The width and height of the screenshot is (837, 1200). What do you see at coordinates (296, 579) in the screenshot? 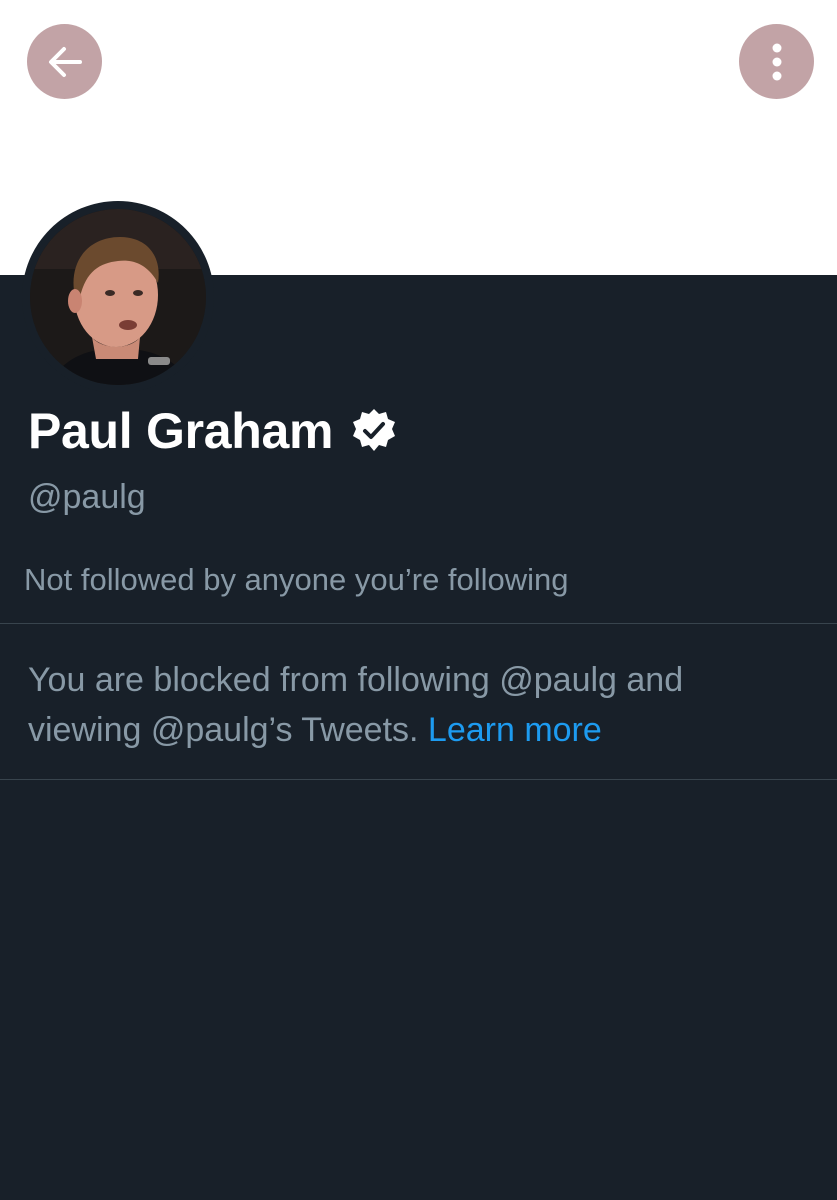
I see `followers-you-know-note: Not followed by anyone you’re following` at bounding box center [296, 579].